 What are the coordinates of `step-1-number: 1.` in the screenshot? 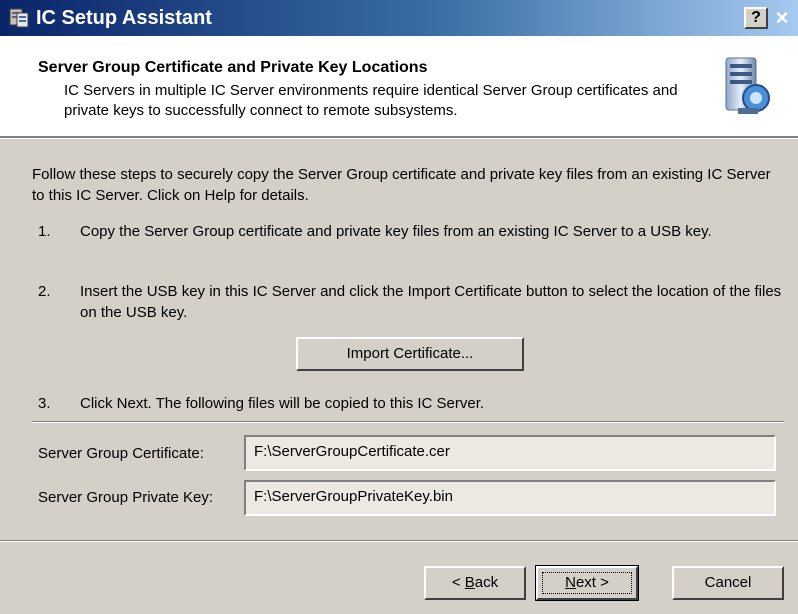 It's located at (44, 231).